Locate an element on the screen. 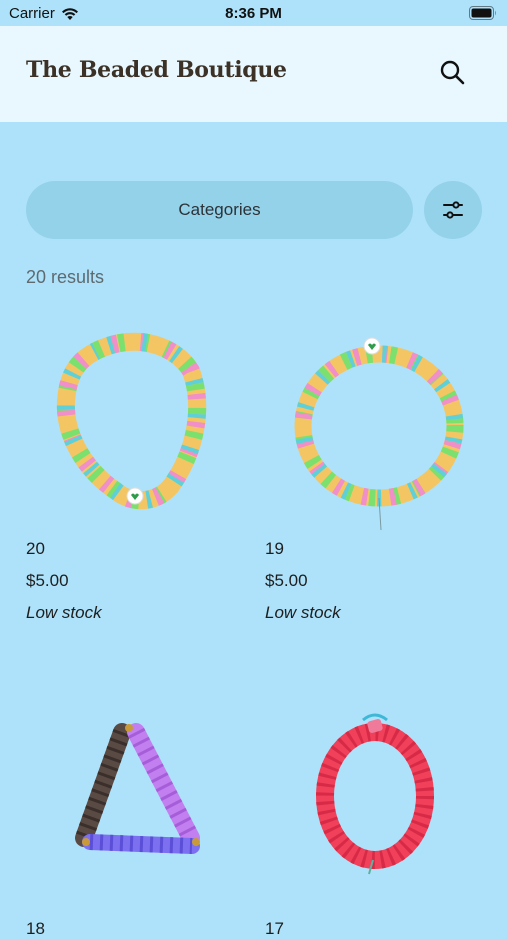 Image resolution: width=507 pixels, height=939 pixels. results-count: 20 results is located at coordinates (65, 277).